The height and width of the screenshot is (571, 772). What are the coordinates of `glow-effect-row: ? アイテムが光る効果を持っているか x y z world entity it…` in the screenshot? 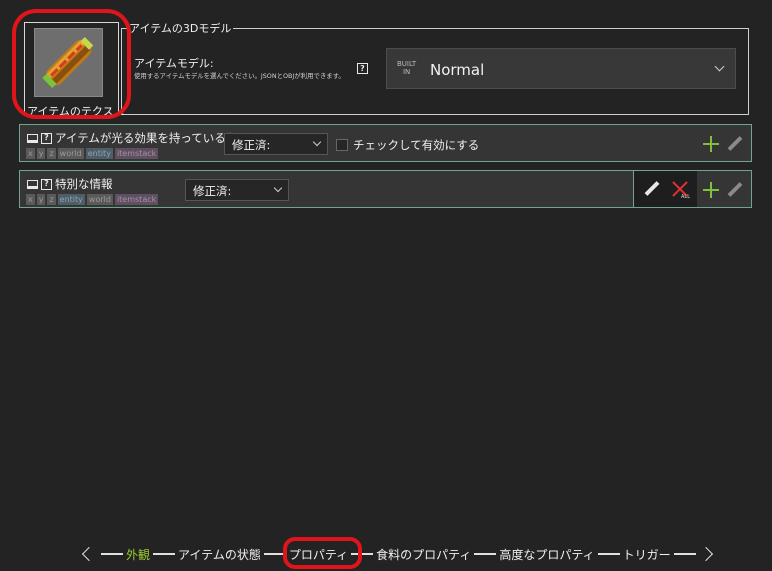 It's located at (385, 143).